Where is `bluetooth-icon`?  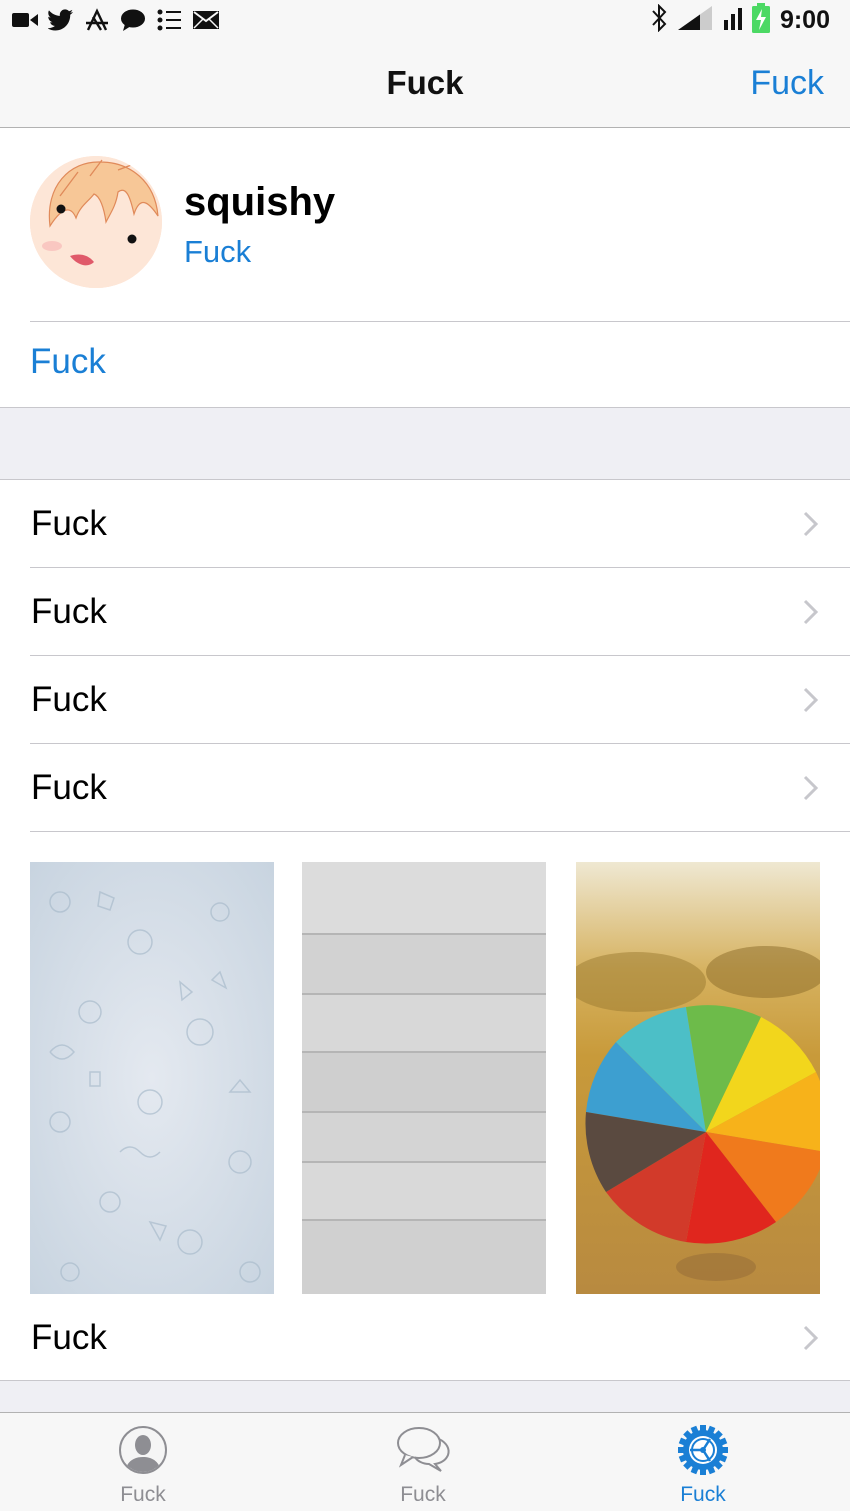
bluetooth-icon is located at coordinates (659, 20).